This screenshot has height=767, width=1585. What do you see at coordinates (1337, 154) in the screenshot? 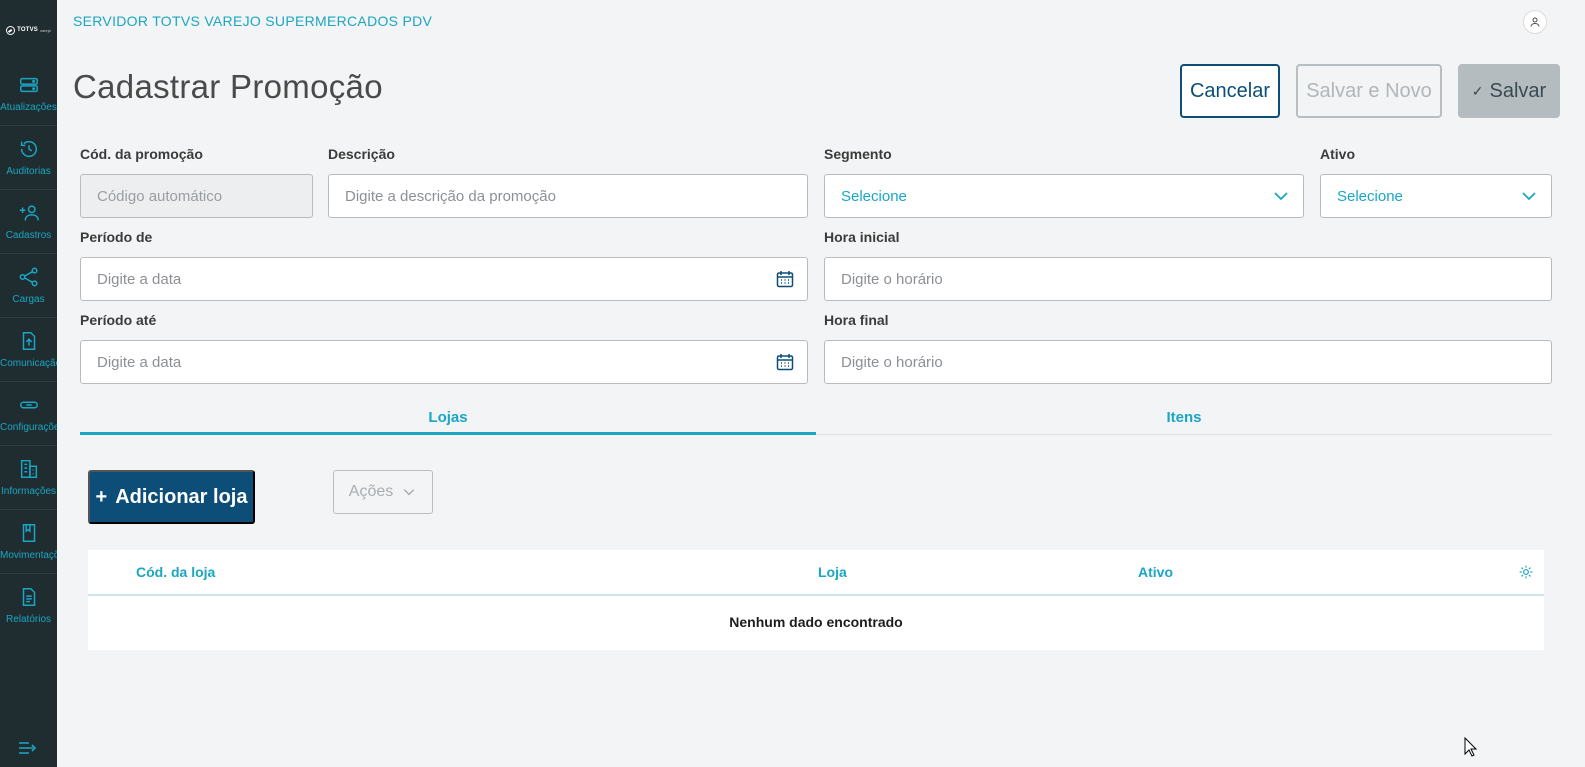
I see `ativo-label: Ativo` at bounding box center [1337, 154].